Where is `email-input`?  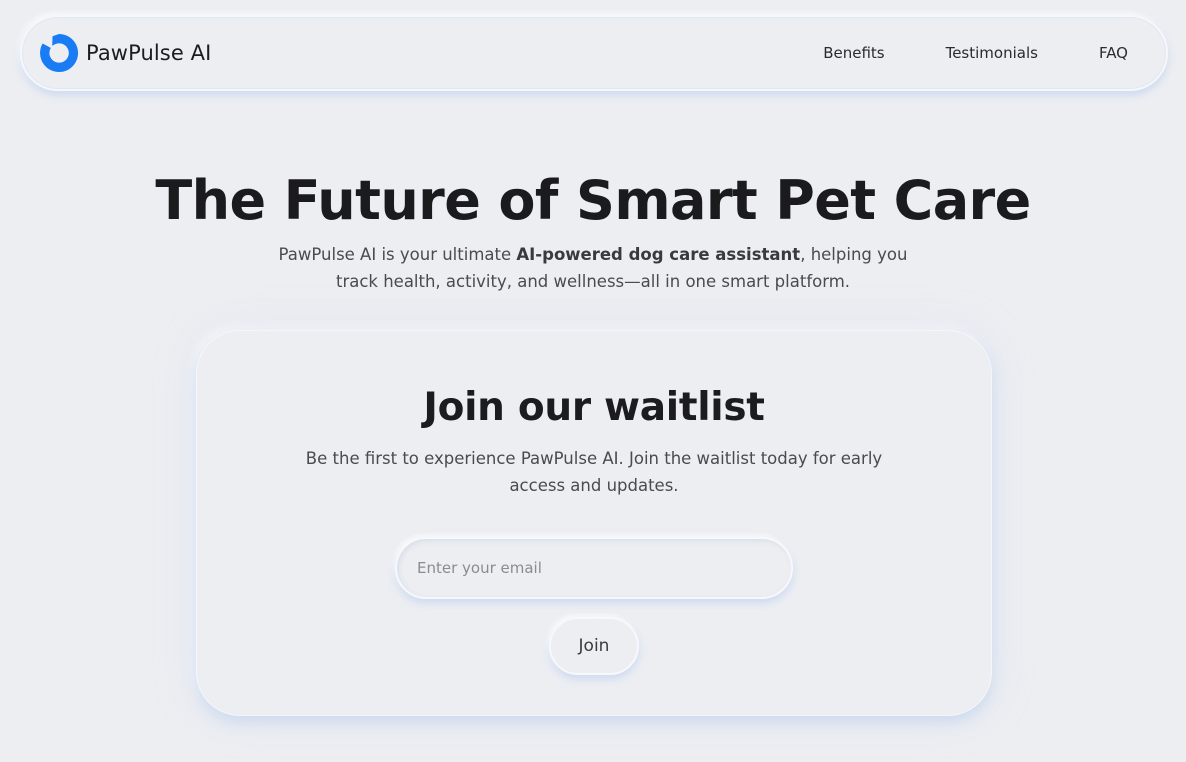 email-input is located at coordinates (594, 568).